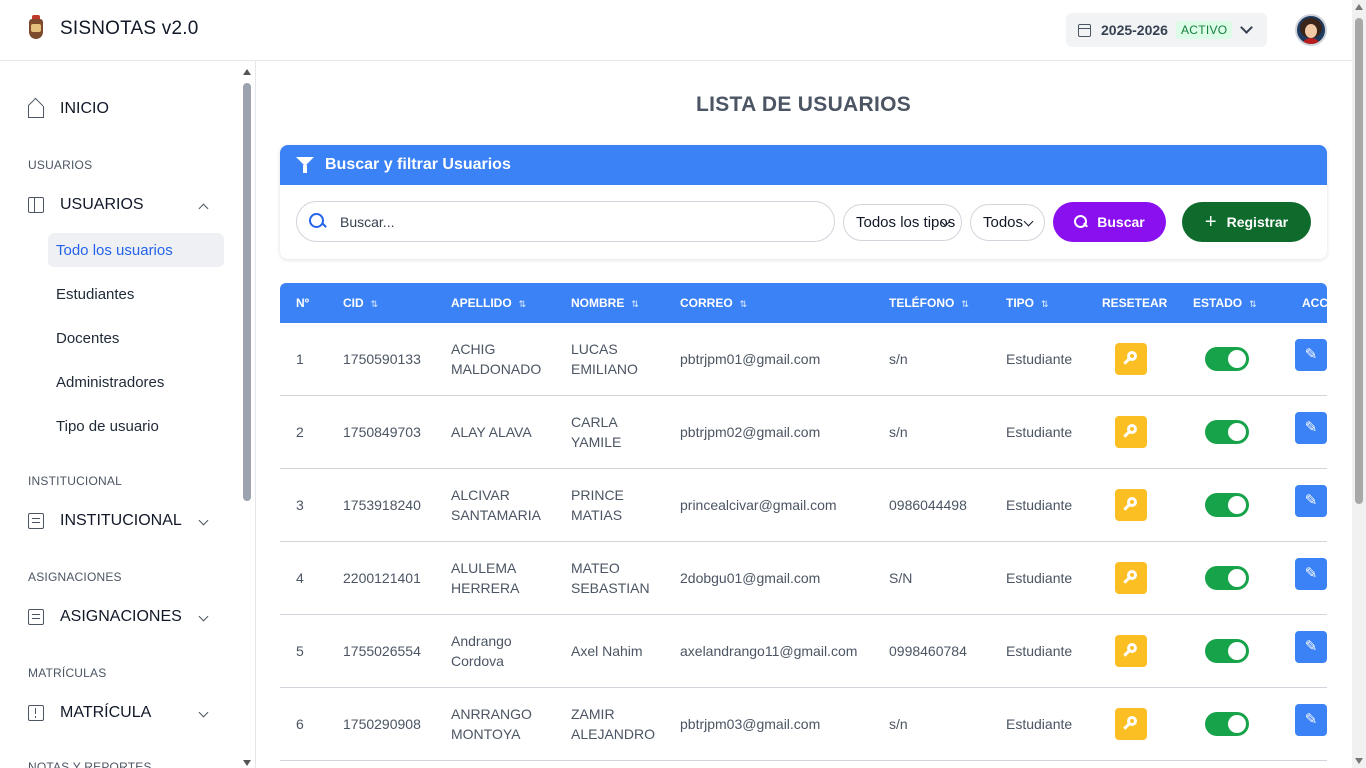  Describe the element at coordinates (136, 426) in the screenshot. I see `sidebar-subitem-tipo-usuario: Tipo de usuario` at that location.